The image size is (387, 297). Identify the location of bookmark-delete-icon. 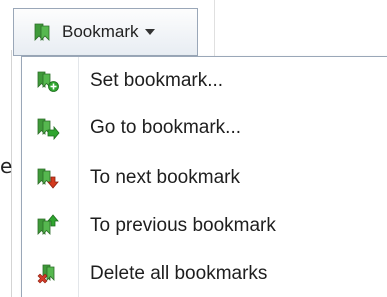
(48, 274).